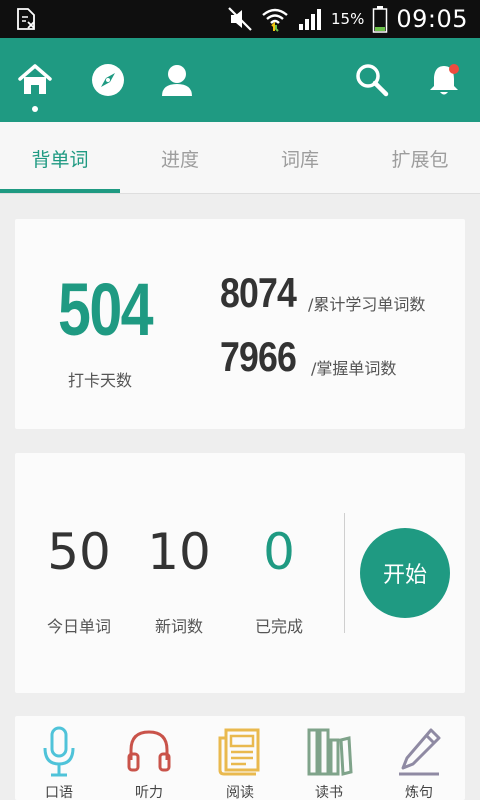  What do you see at coordinates (367, 304) in the screenshot?
I see `total-learned-label: /累计学习单词数` at bounding box center [367, 304].